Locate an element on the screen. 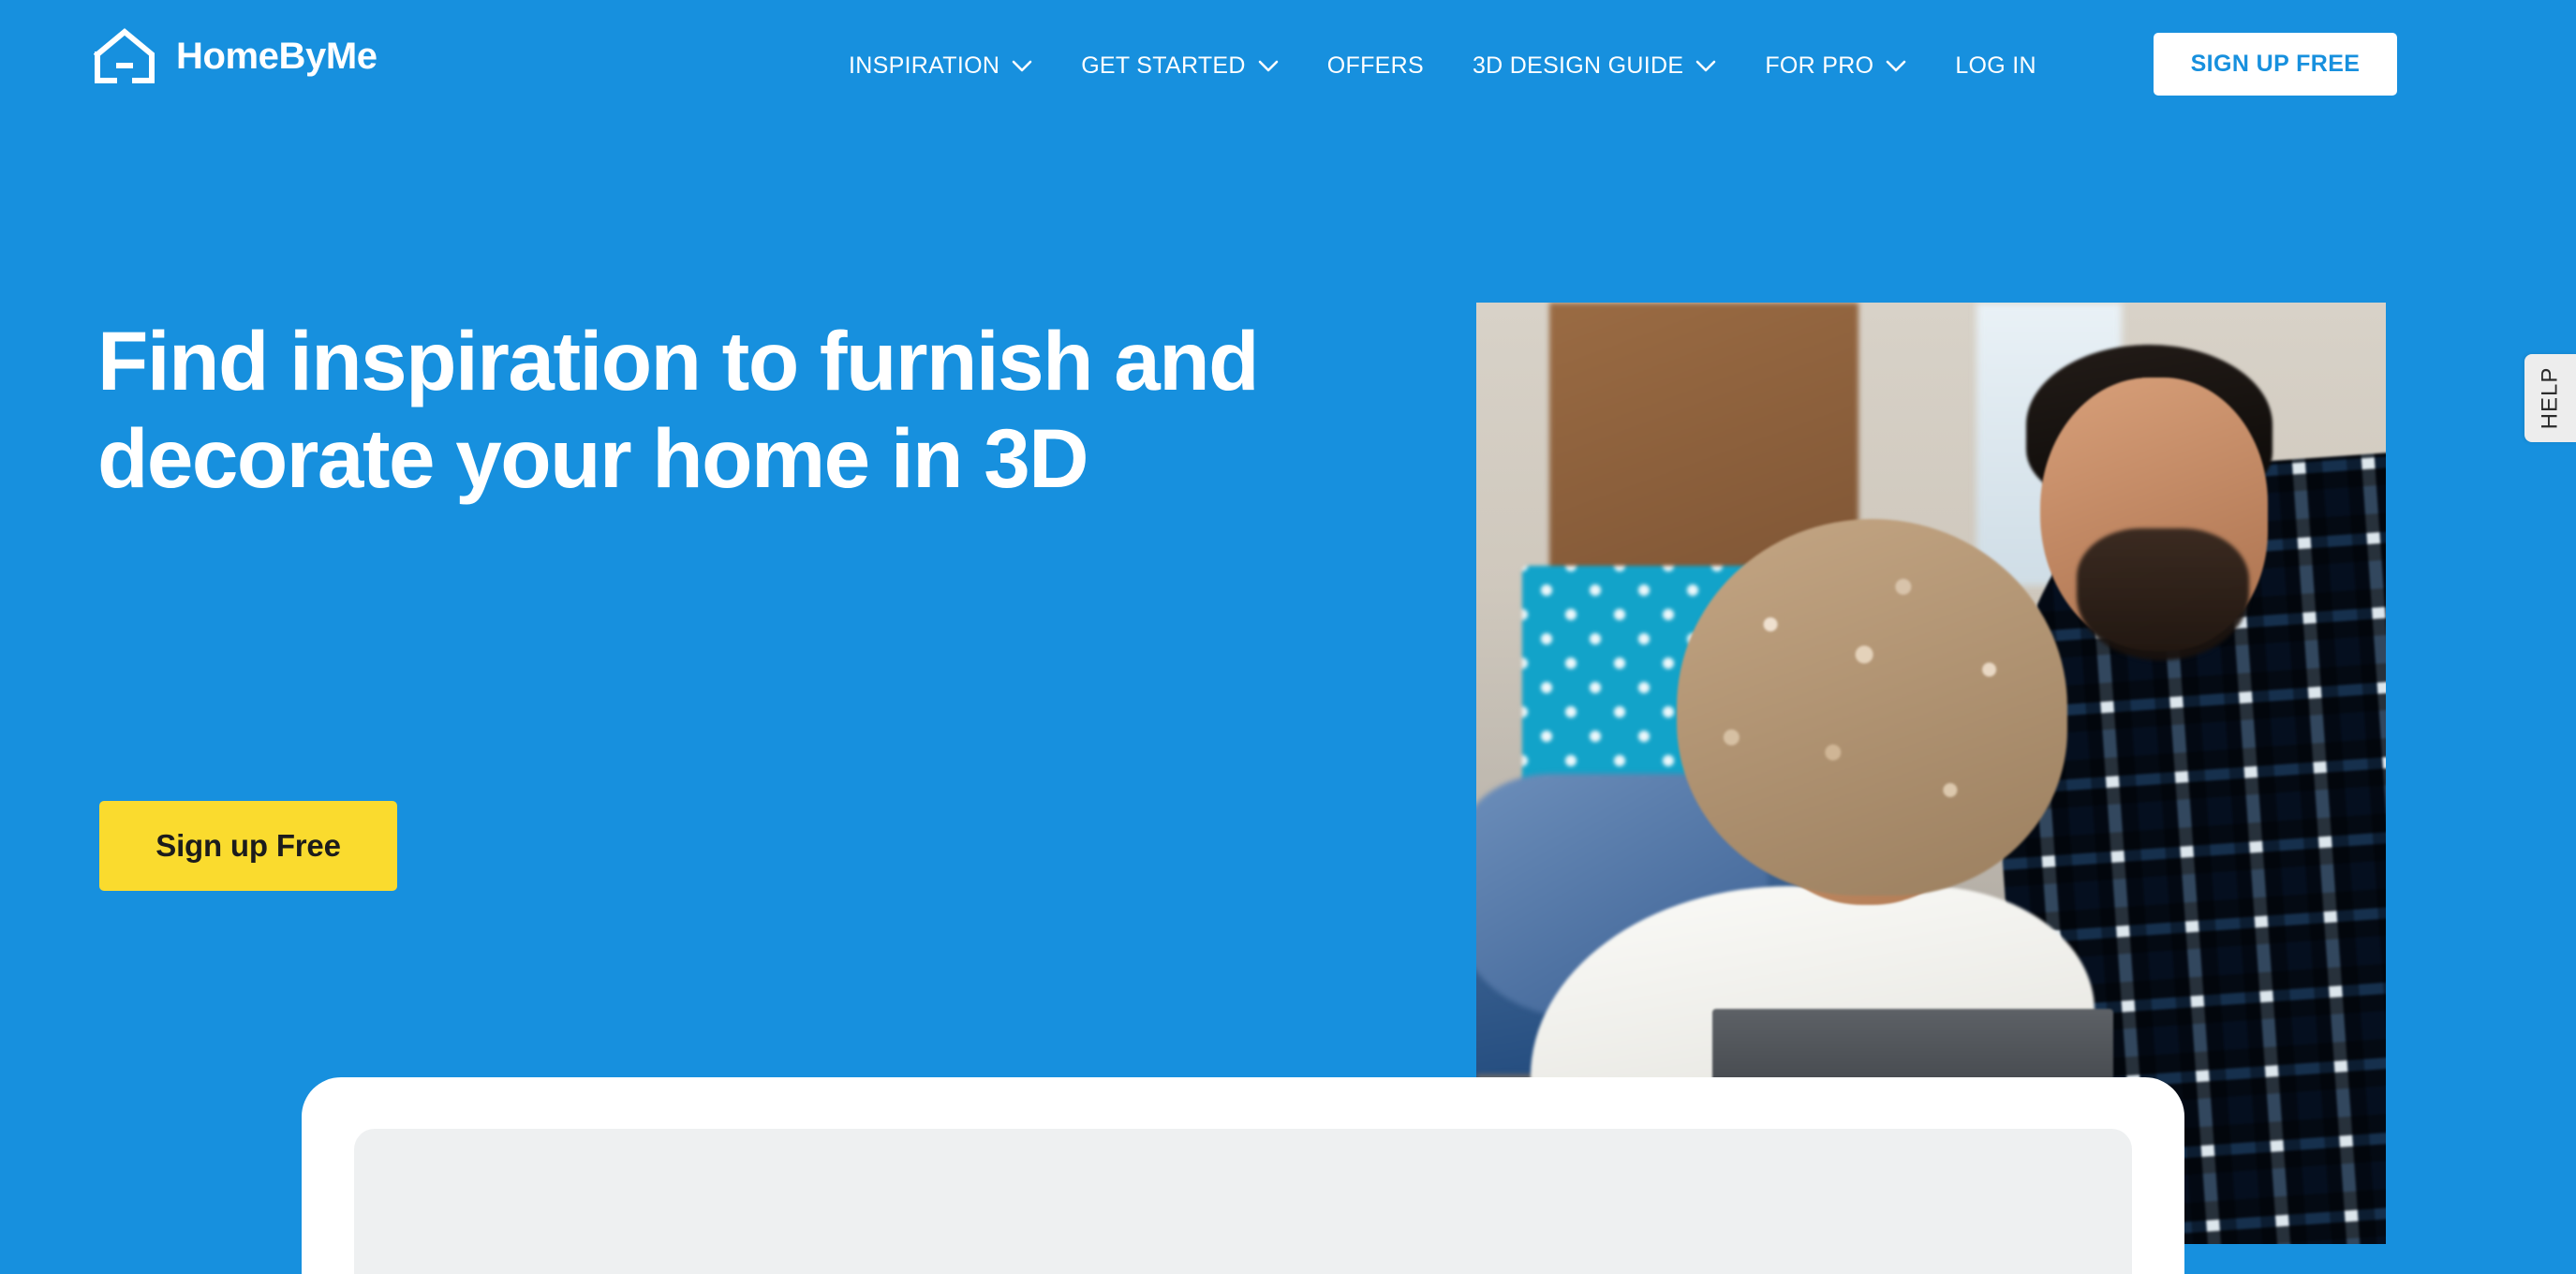 The width and height of the screenshot is (2576, 1274). nav-label: LOG IN is located at coordinates (1995, 66).